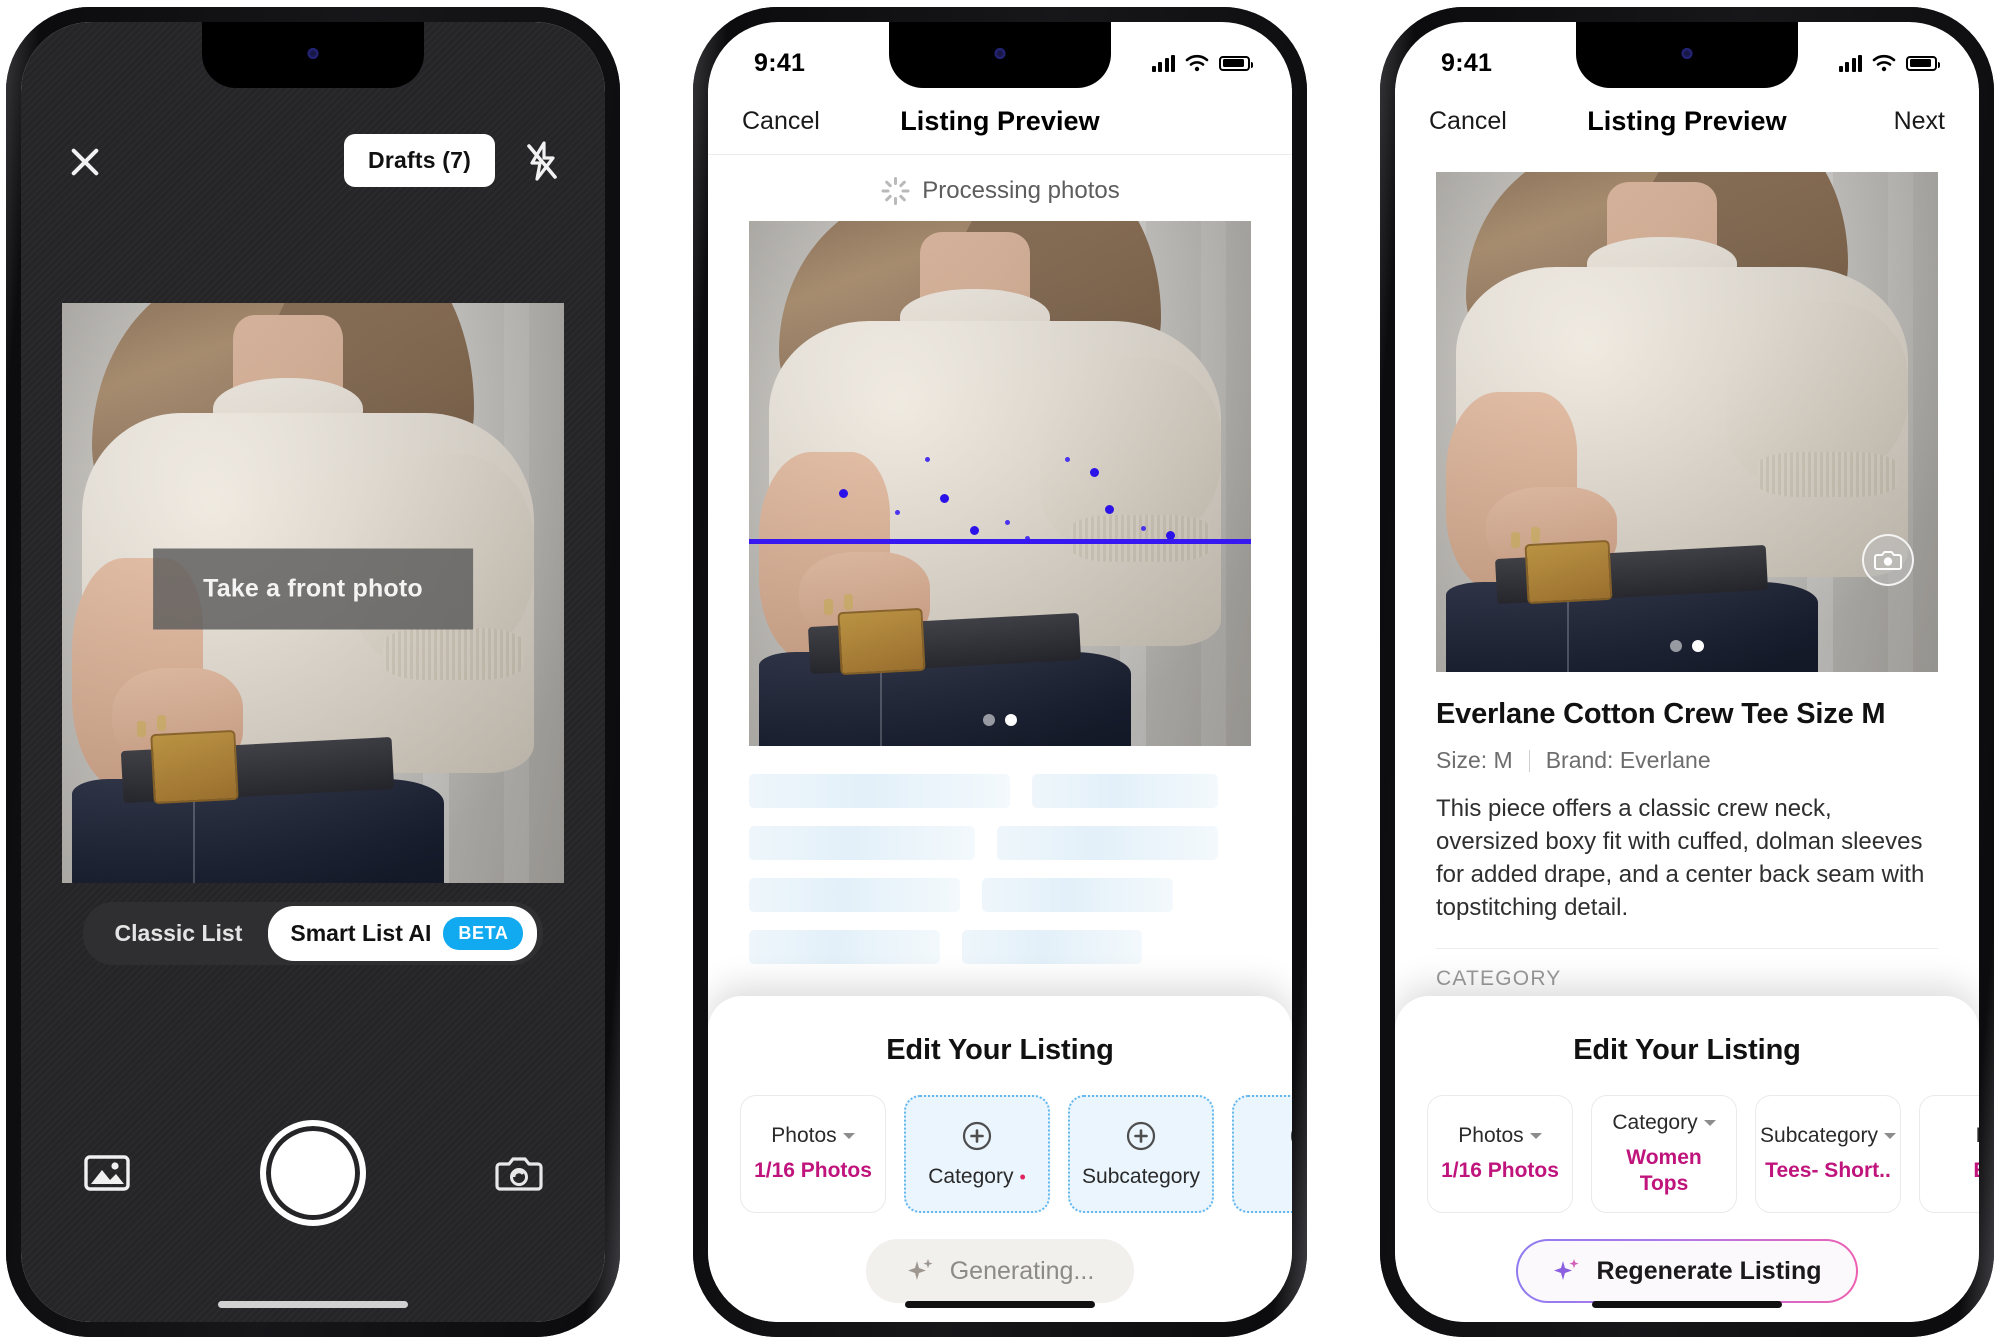 This screenshot has height=1344, width=2000. Describe the element at coordinates (313, 593) in the screenshot. I see `viewfinder-photo: Take a front photo` at that location.